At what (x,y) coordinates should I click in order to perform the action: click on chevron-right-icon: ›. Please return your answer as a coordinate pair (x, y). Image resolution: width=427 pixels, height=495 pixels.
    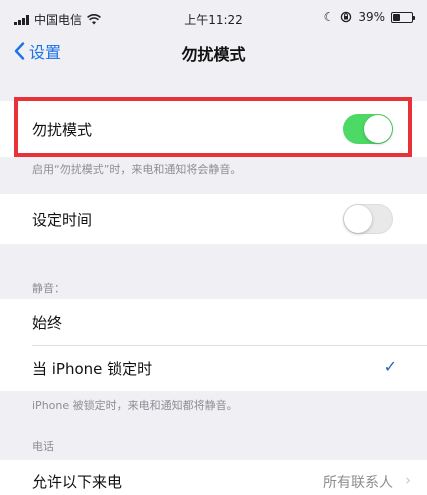
    Looking at the image, I should click on (408, 480).